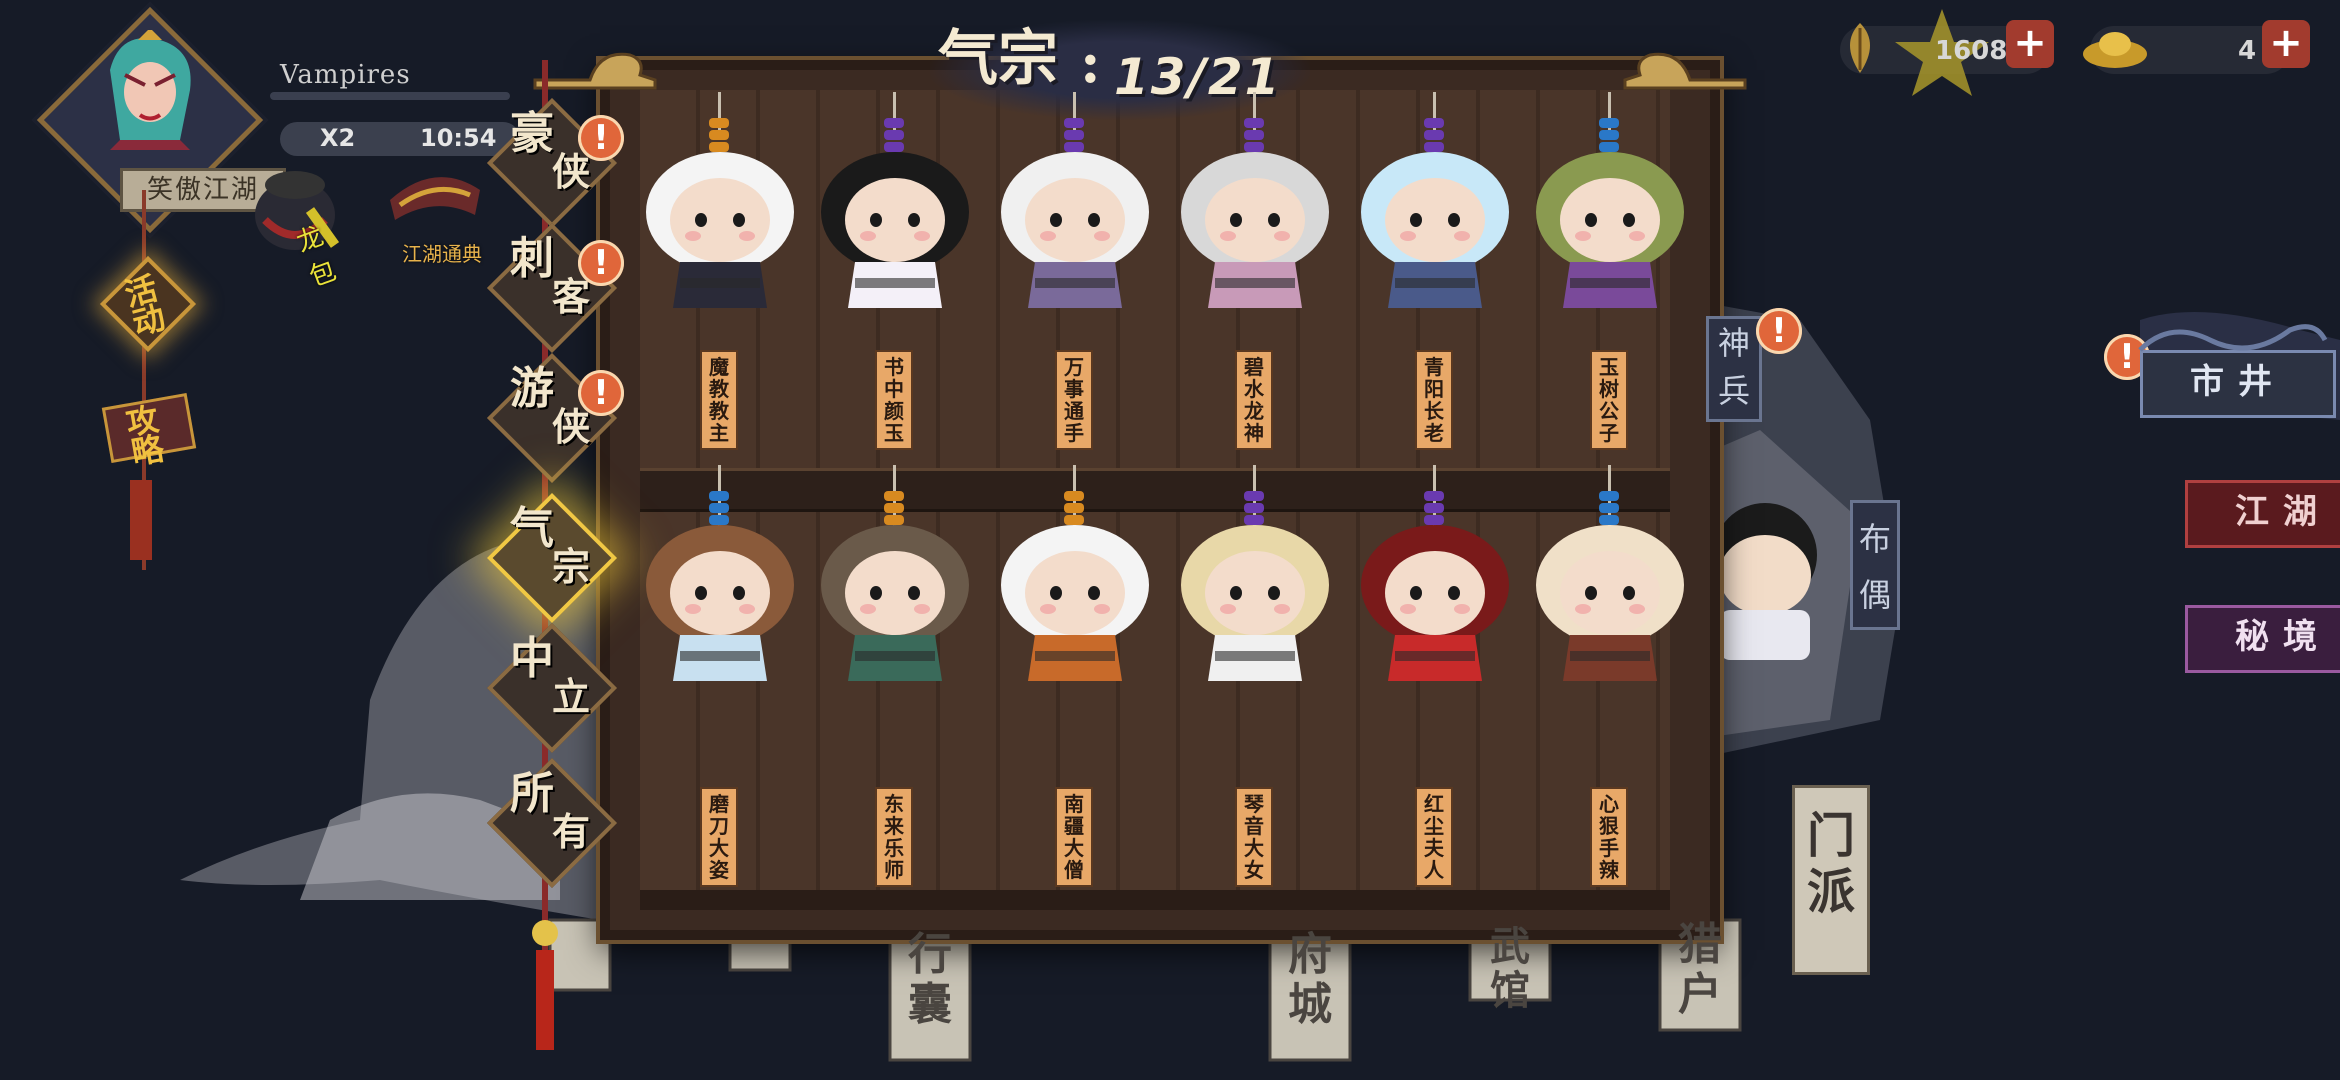  What do you see at coordinates (141, 520) in the screenshot?
I see `tassel` at bounding box center [141, 520].